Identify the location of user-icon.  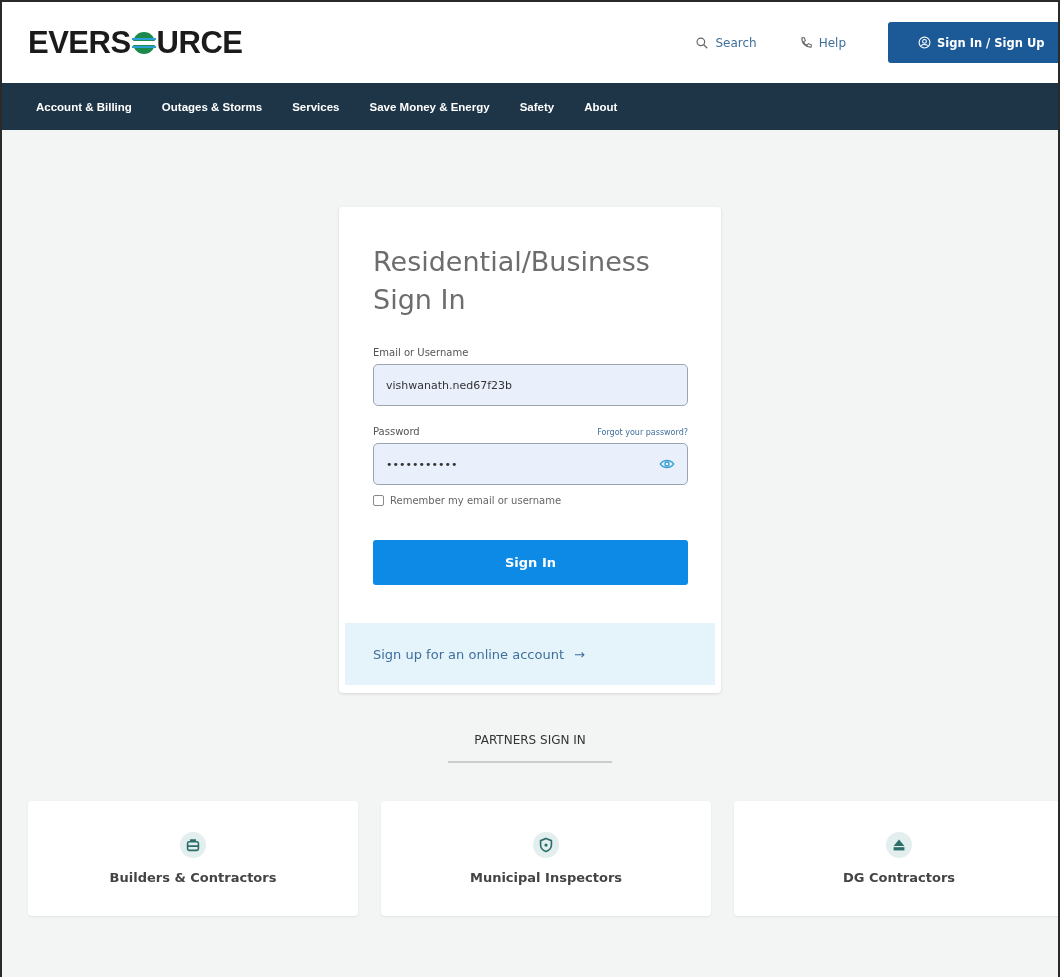
(924, 42).